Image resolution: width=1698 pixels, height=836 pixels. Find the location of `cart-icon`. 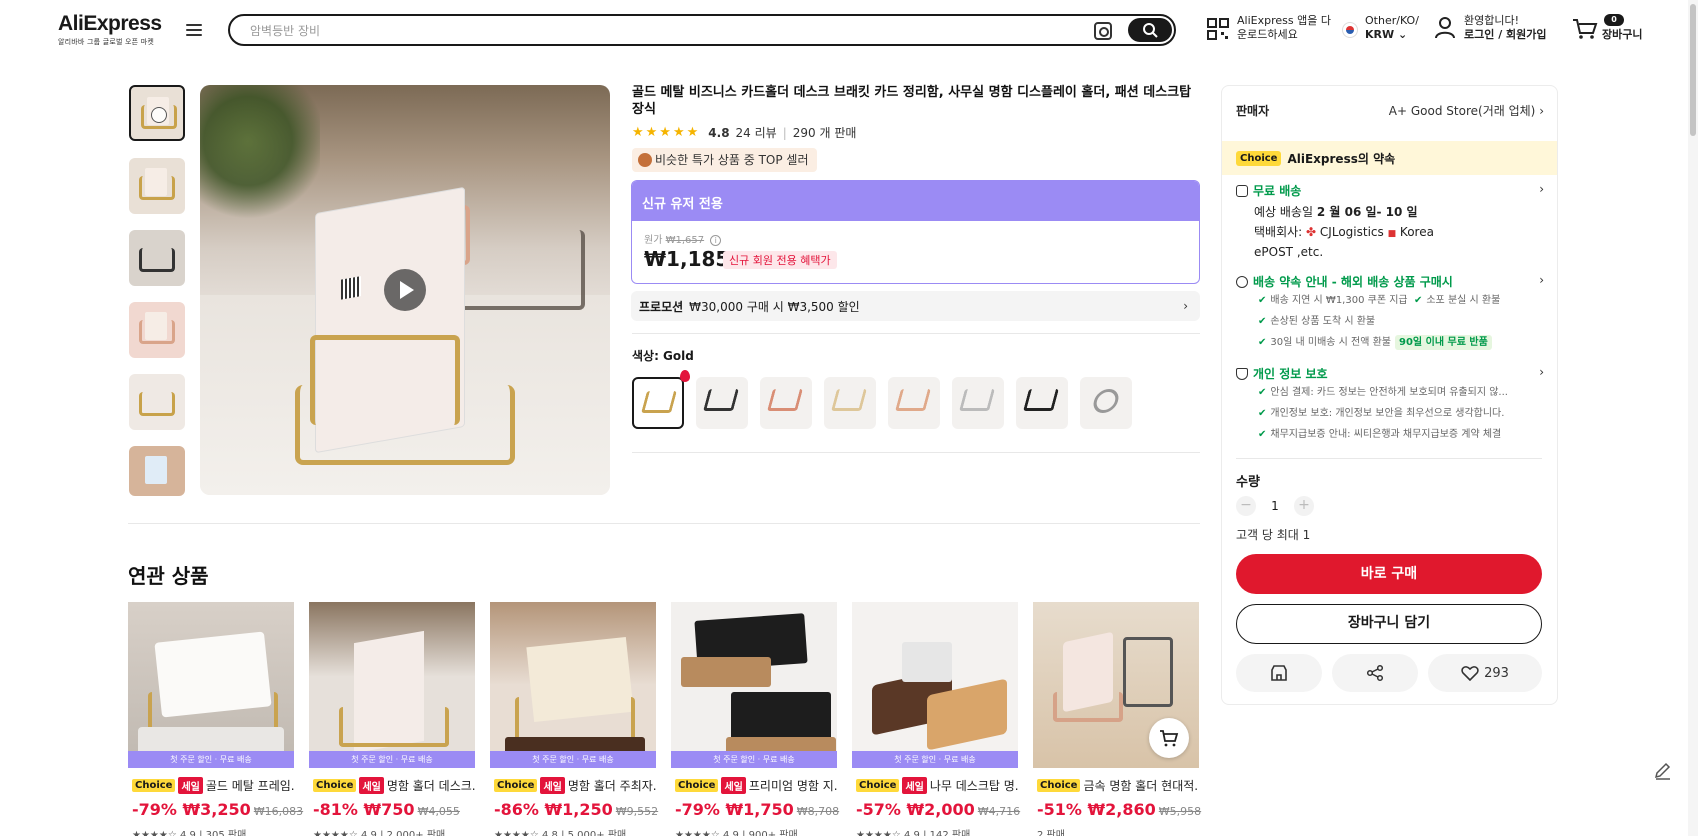

cart-icon is located at coordinates (1585, 29).